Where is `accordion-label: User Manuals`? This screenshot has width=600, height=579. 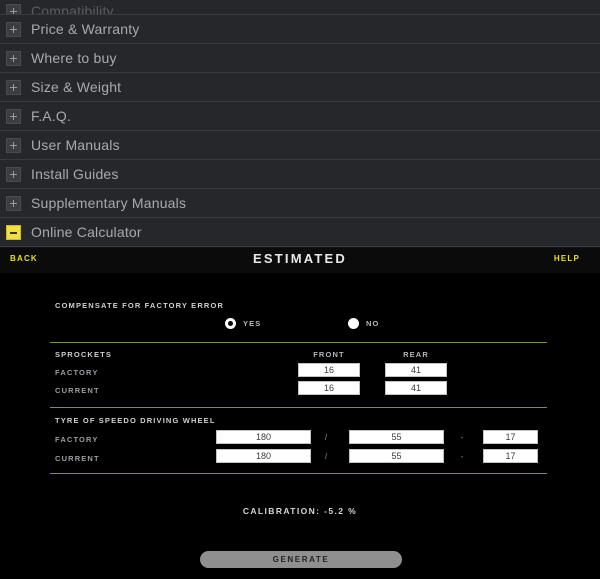
accordion-label: User Manuals is located at coordinates (75, 145).